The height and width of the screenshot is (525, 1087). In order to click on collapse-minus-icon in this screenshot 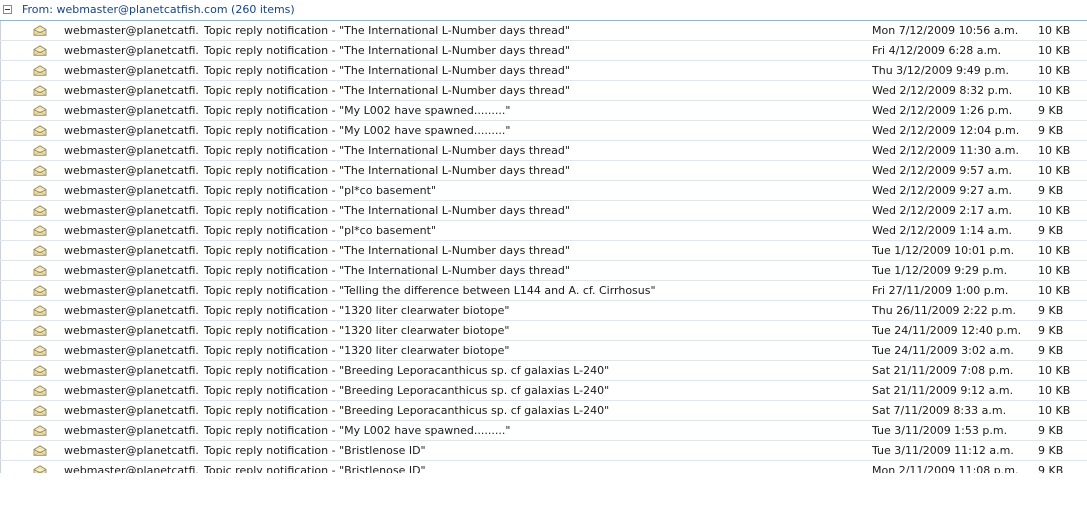, I will do `click(7, 9)`.